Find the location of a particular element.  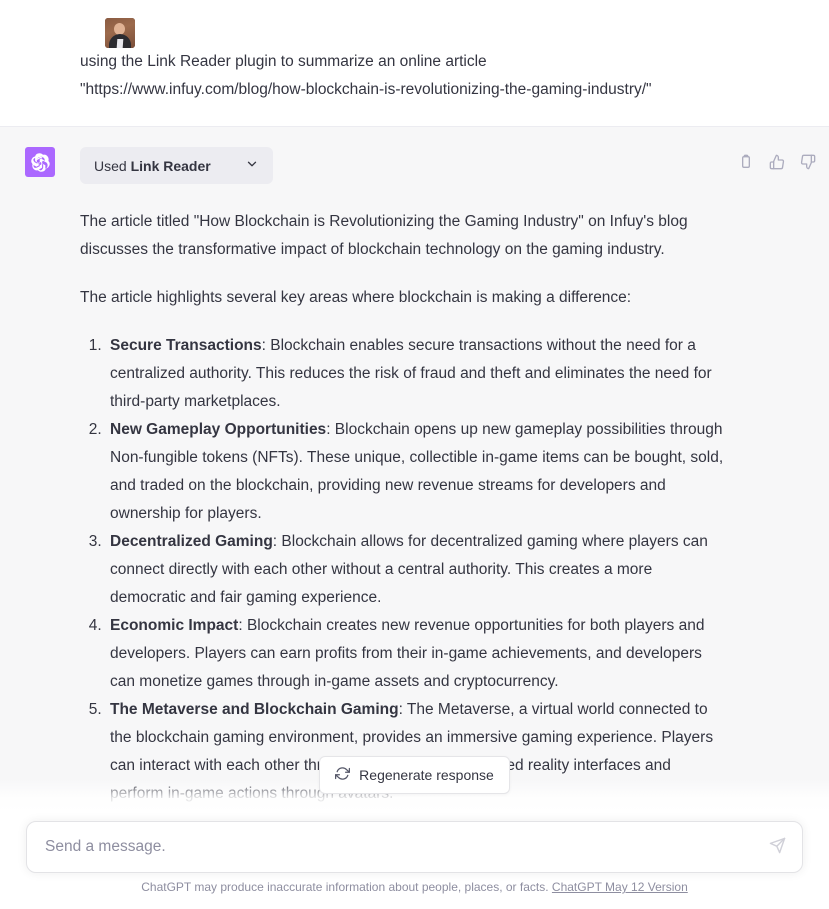

message-composer is located at coordinates (414, 847).